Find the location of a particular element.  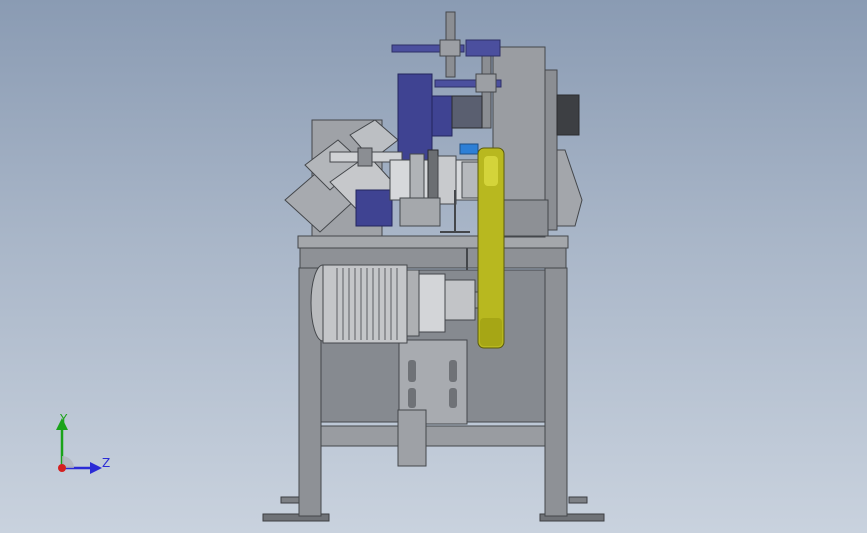

axis-y-label: Y is located at coordinates (64, 419).